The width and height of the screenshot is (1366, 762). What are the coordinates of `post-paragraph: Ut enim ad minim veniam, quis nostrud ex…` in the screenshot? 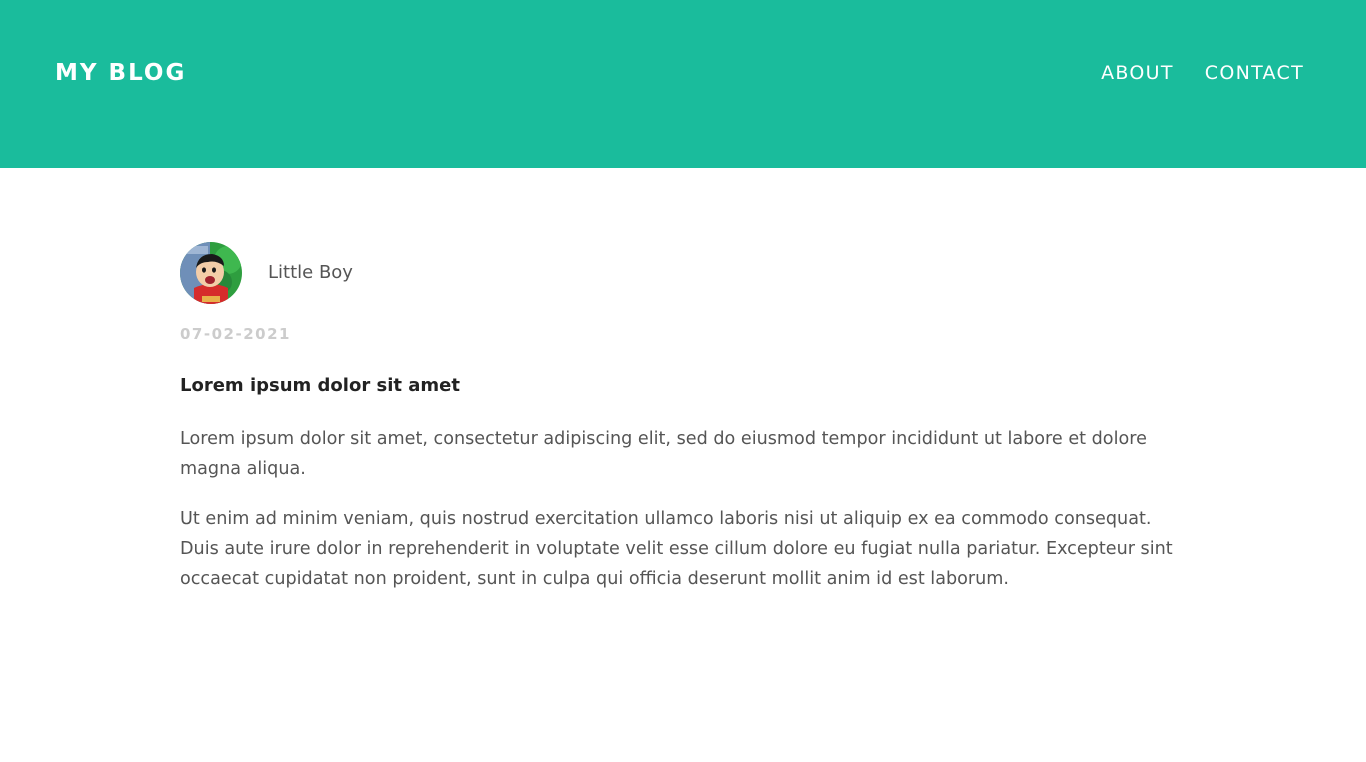 It's located at (676, 549).